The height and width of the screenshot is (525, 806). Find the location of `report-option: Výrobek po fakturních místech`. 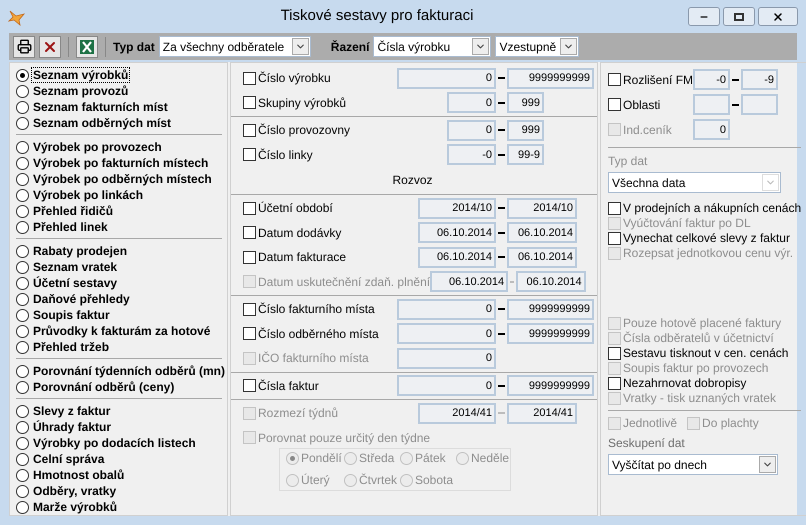

report-option: Výrobek po fakturních místech is located at coordinates (120, 163).